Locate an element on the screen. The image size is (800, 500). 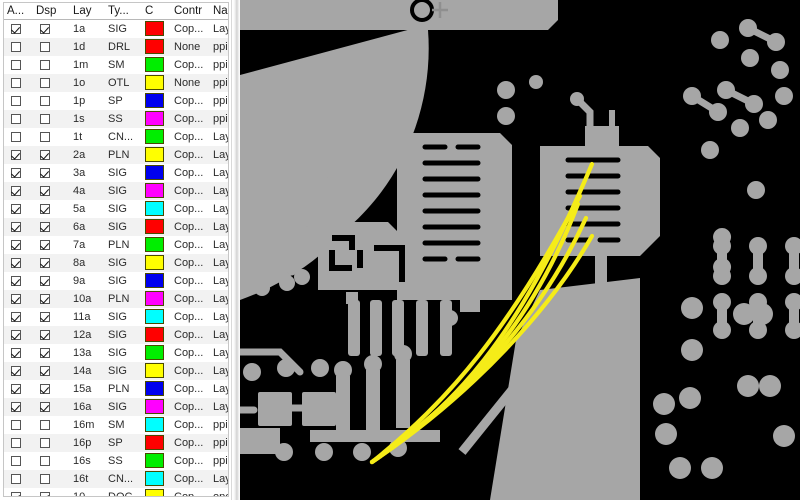
layer-row: 16p SP Cop... ppin.16p is located at coordinates (116, 443).